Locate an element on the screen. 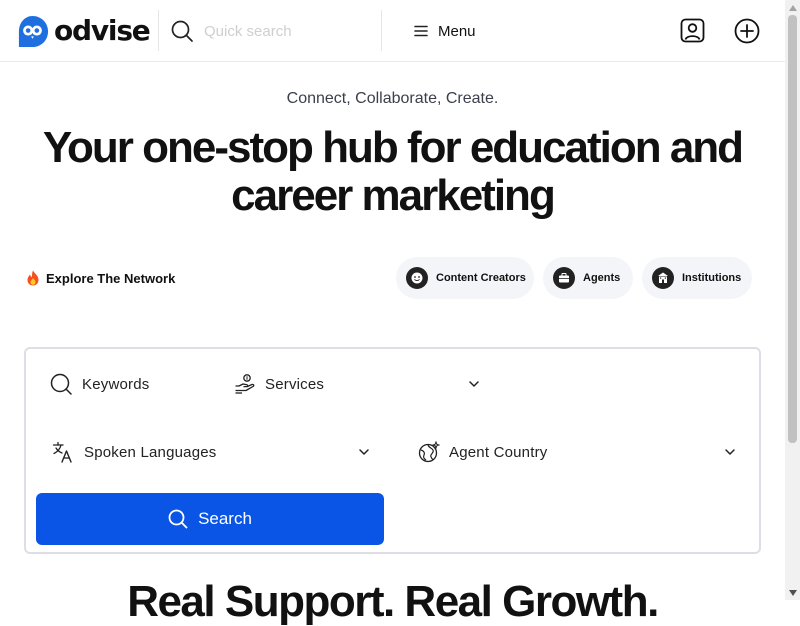 This screenshot has height=626, width=800. scroll-down-arrow is located at coordinates (792, 592).